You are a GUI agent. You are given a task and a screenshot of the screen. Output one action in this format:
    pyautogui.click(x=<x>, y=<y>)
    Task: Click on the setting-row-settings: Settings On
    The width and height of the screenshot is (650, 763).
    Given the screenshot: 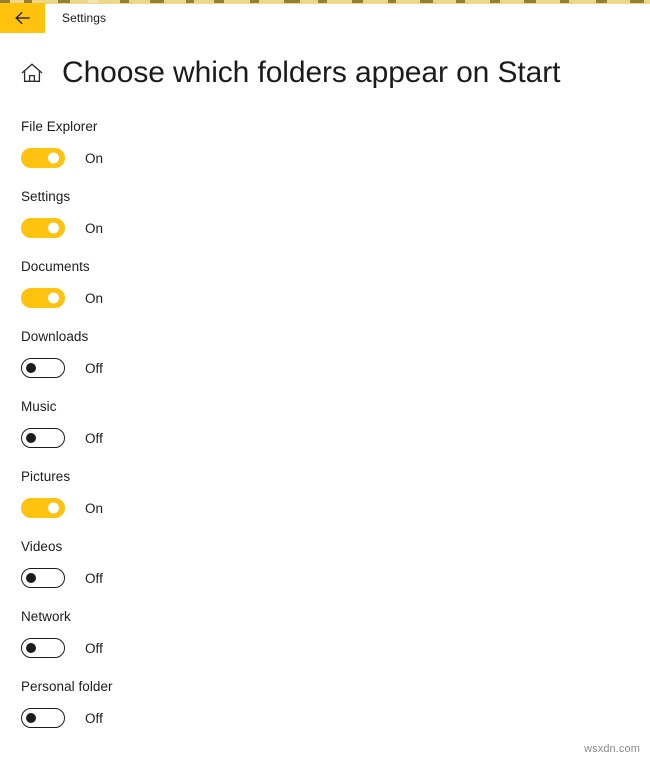 What is the action you would take?
    pyautogui.click(x=301, y=223)
    